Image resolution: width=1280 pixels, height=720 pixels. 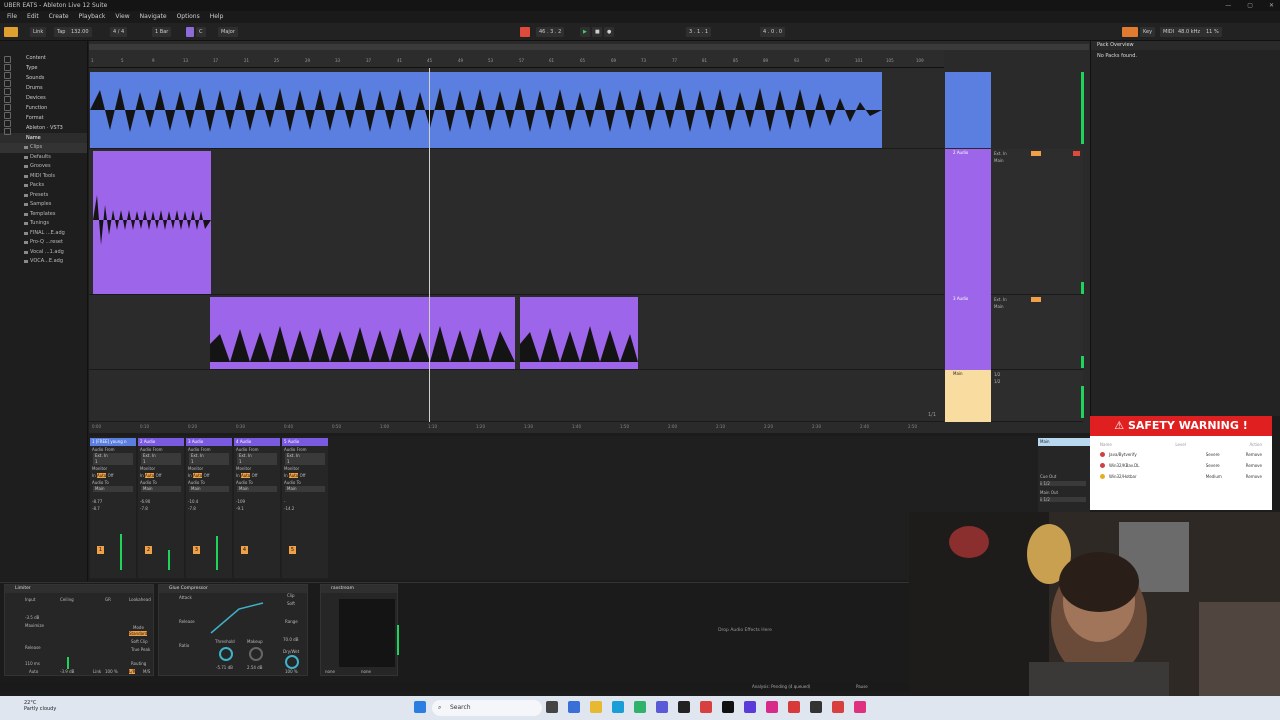 What do you see at coordinates (1254, 454) in the screenshot?
I see `threat-remove-button: Remove` at bounding box center [1254, 454].